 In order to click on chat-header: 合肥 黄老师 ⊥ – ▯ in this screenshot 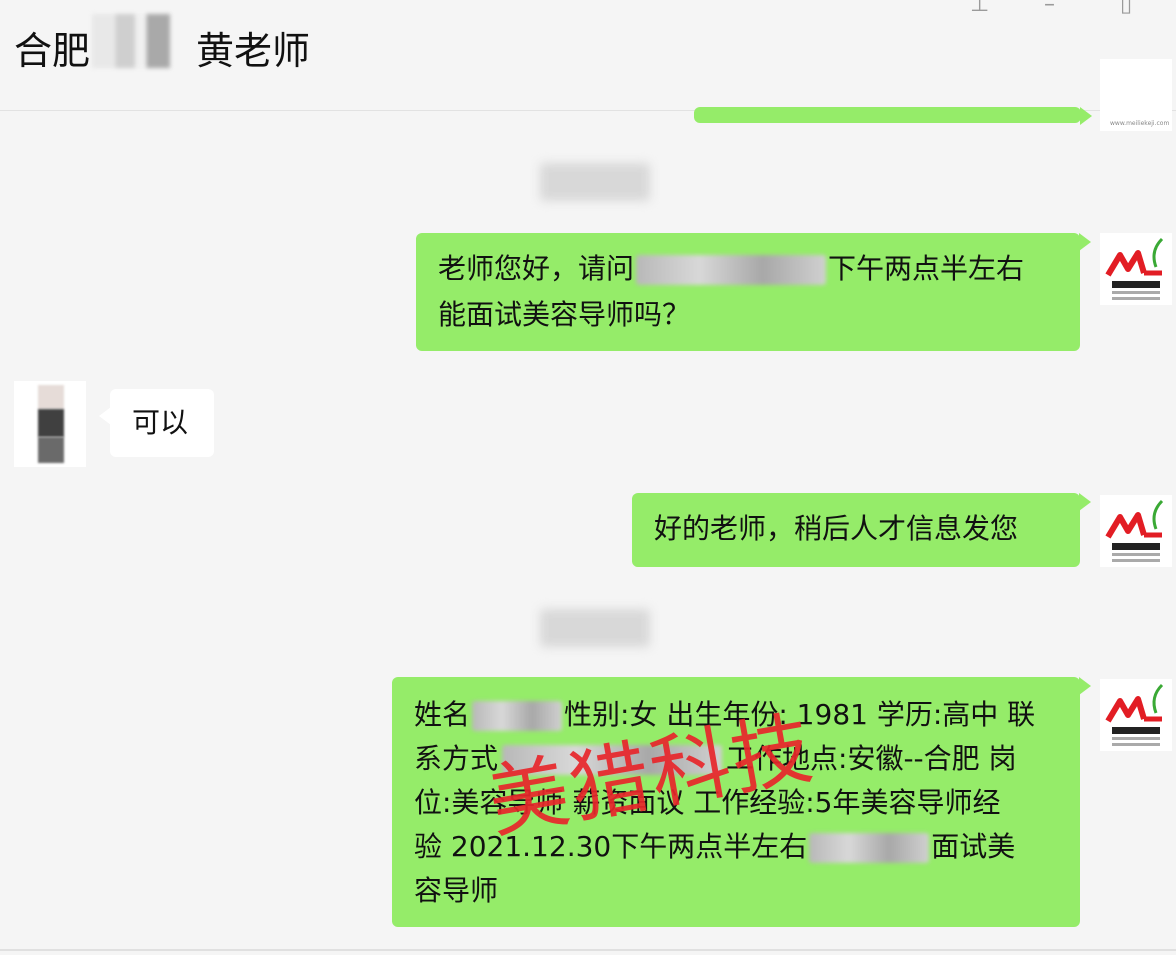, I will do `click(588, 55)`.